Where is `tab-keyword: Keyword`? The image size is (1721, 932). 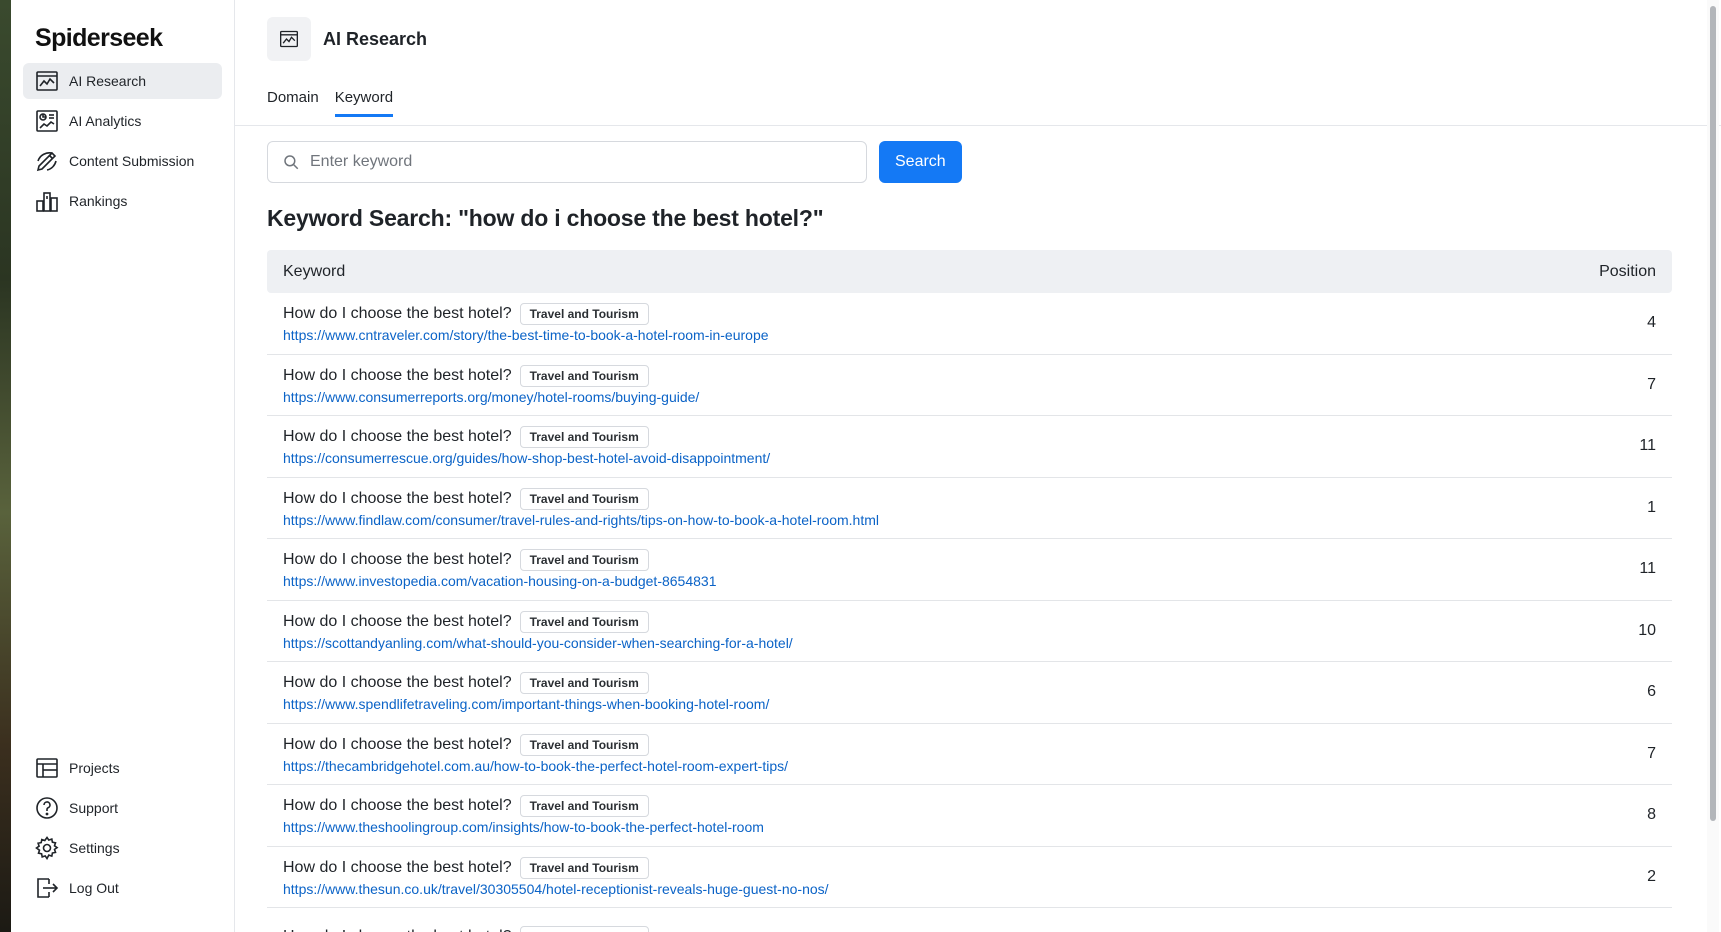 tab-keyword: Keyword is located at coordinates (364, 103).